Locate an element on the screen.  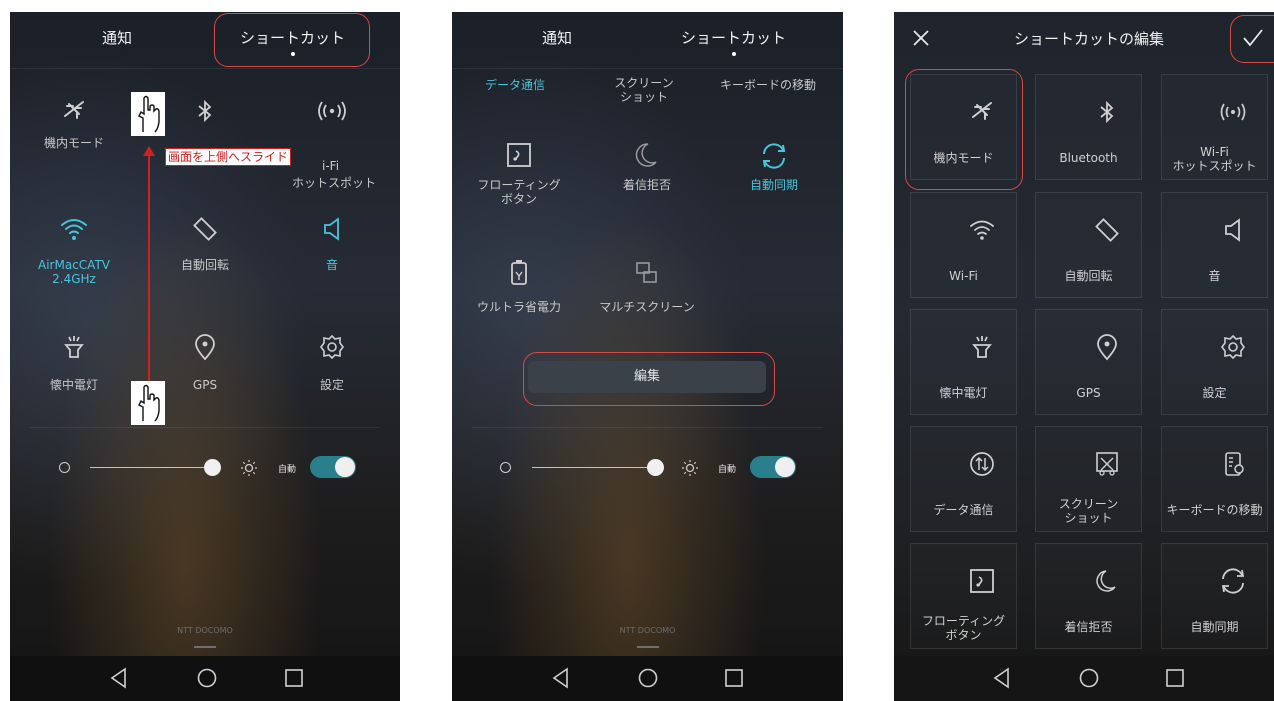
swipe-arrow-head-icon is located at coordinates (149, 151).